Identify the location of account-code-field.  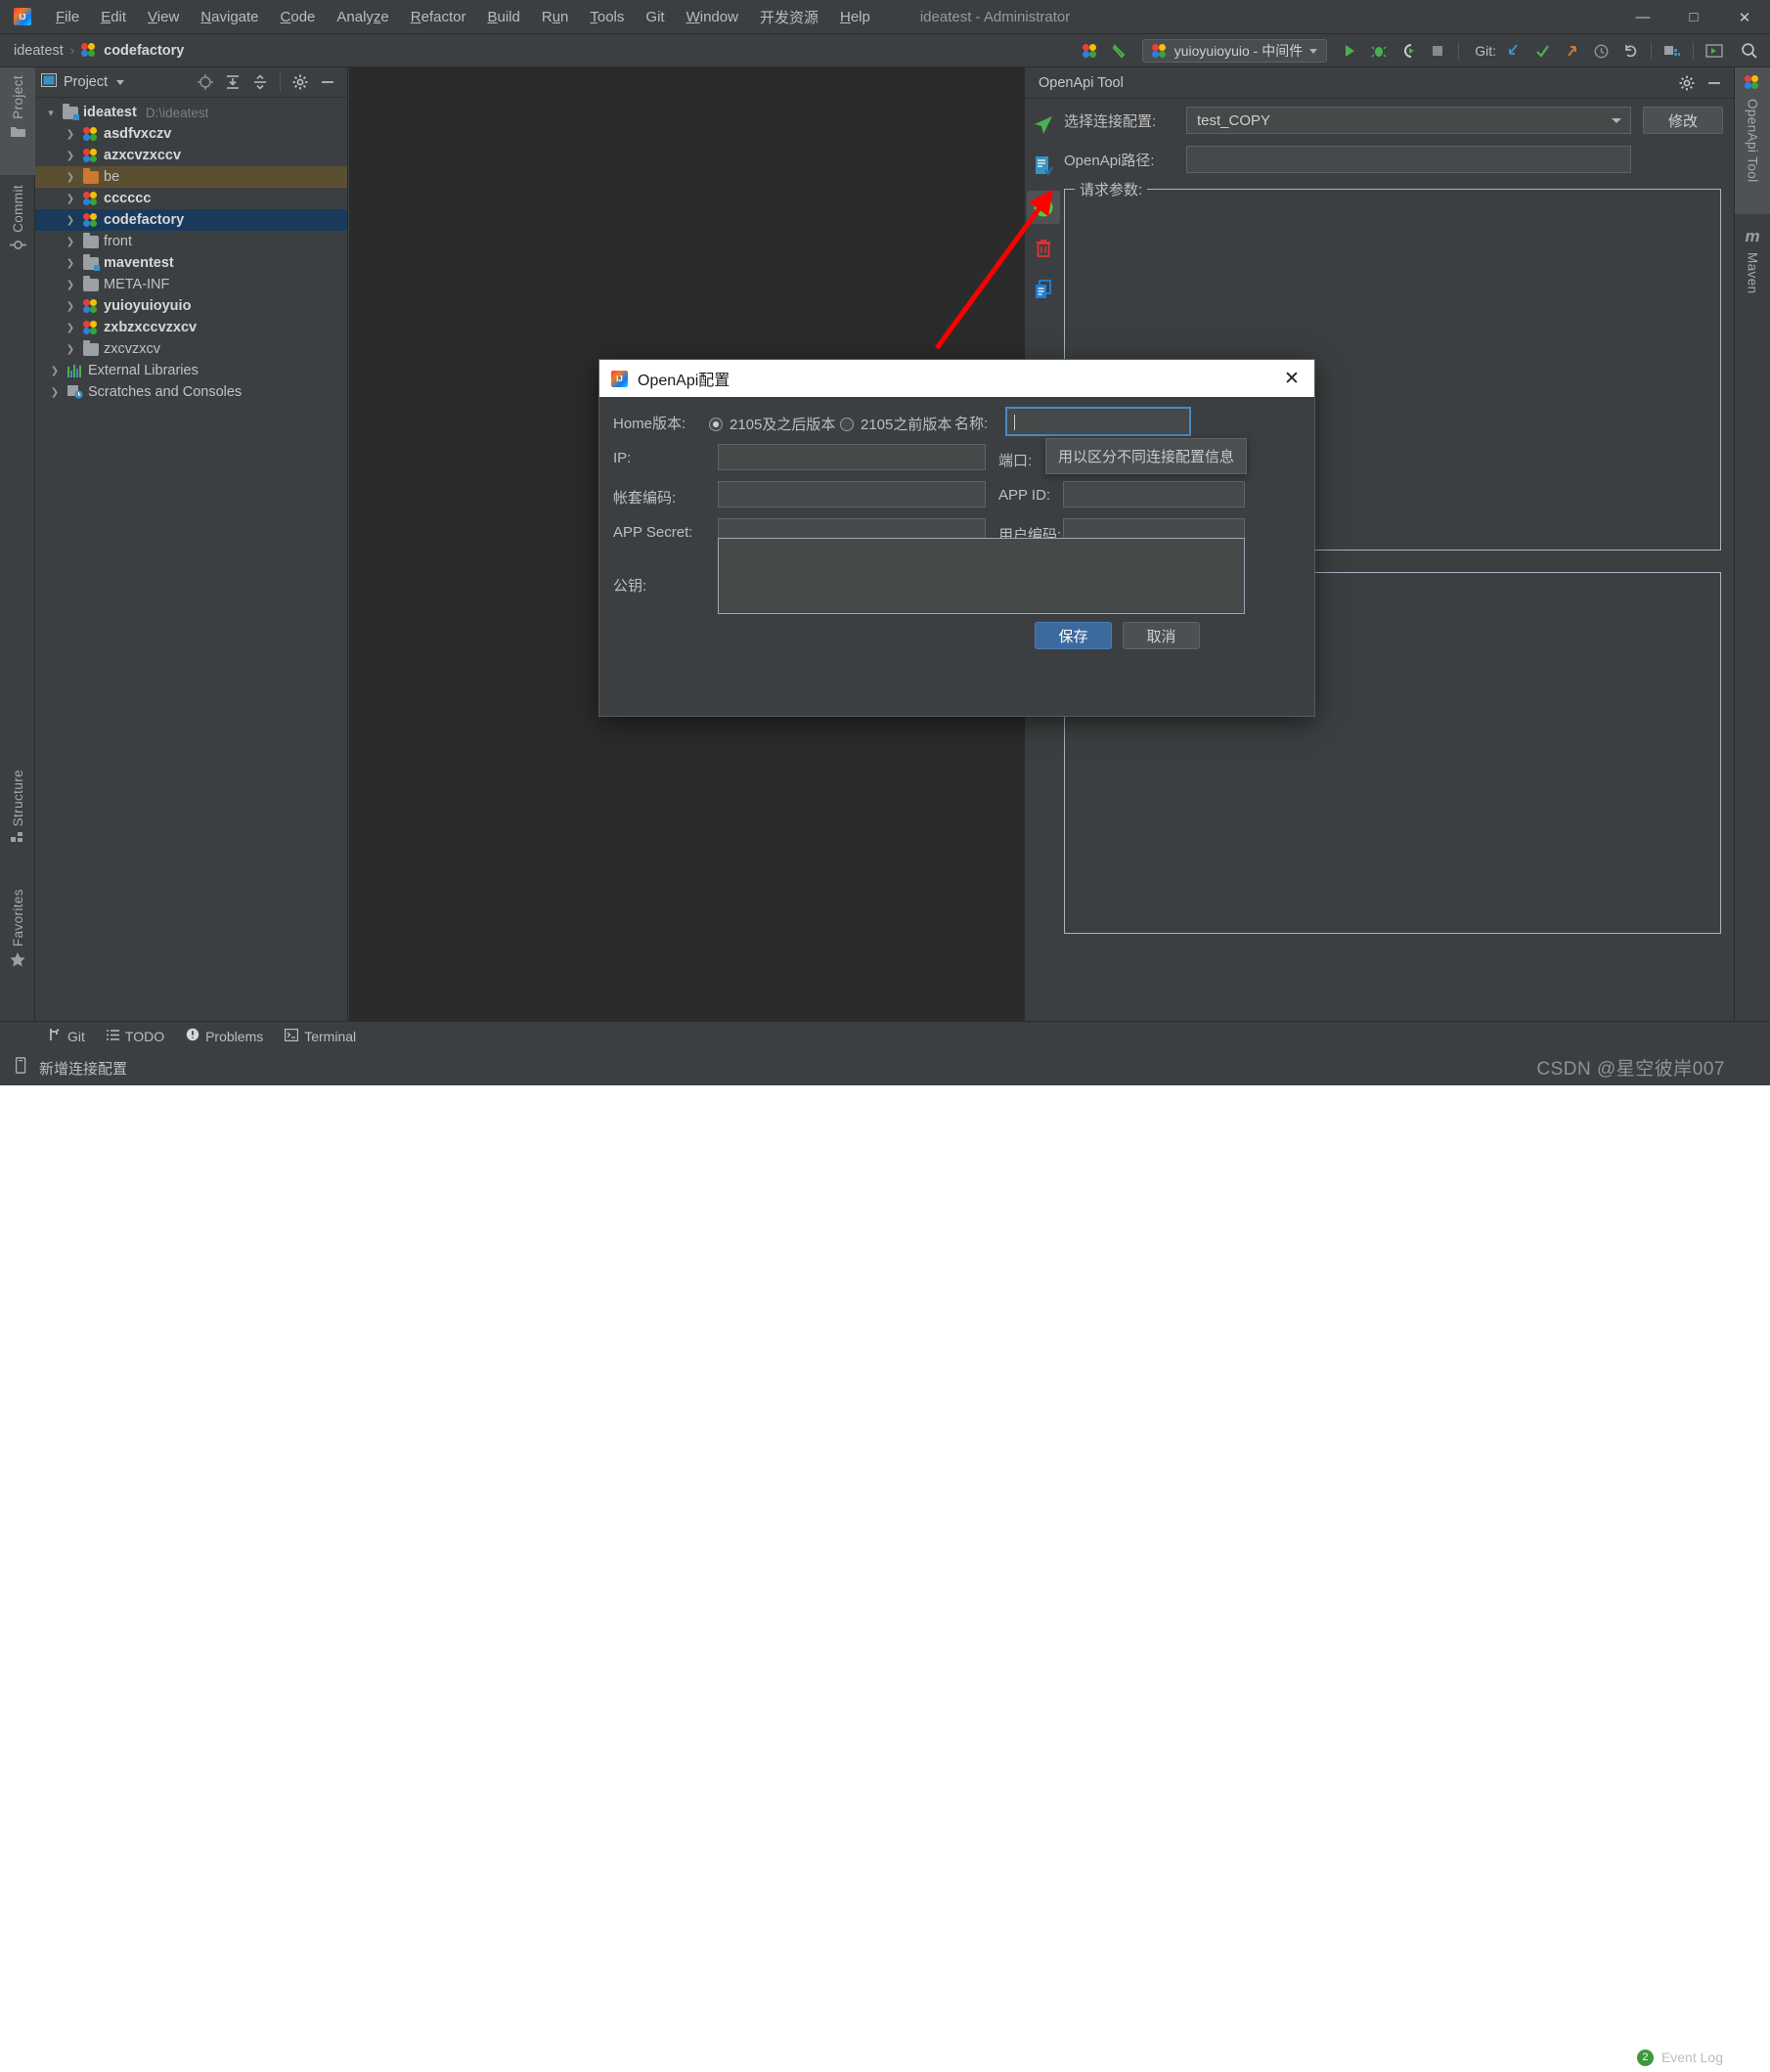
(852, 494).